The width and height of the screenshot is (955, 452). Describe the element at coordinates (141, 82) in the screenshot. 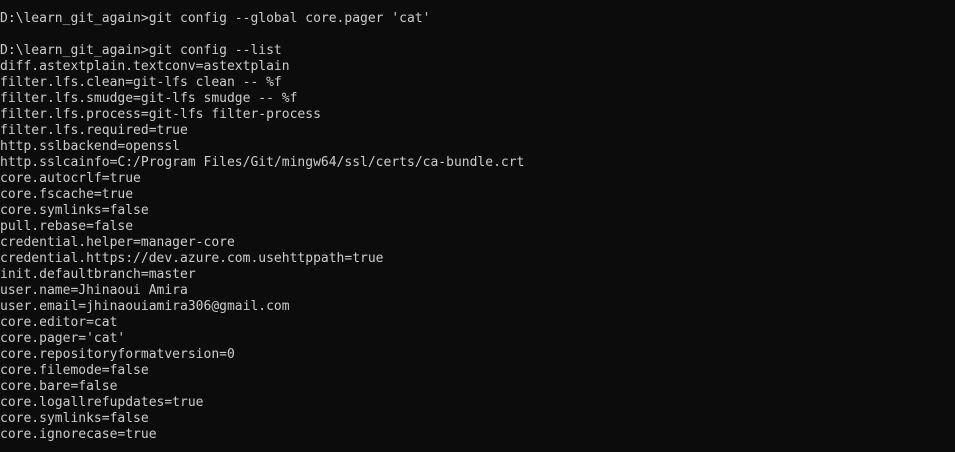

I see `config-entry: filter.lfs.clean=git-lfs clean -- %f` at that location.